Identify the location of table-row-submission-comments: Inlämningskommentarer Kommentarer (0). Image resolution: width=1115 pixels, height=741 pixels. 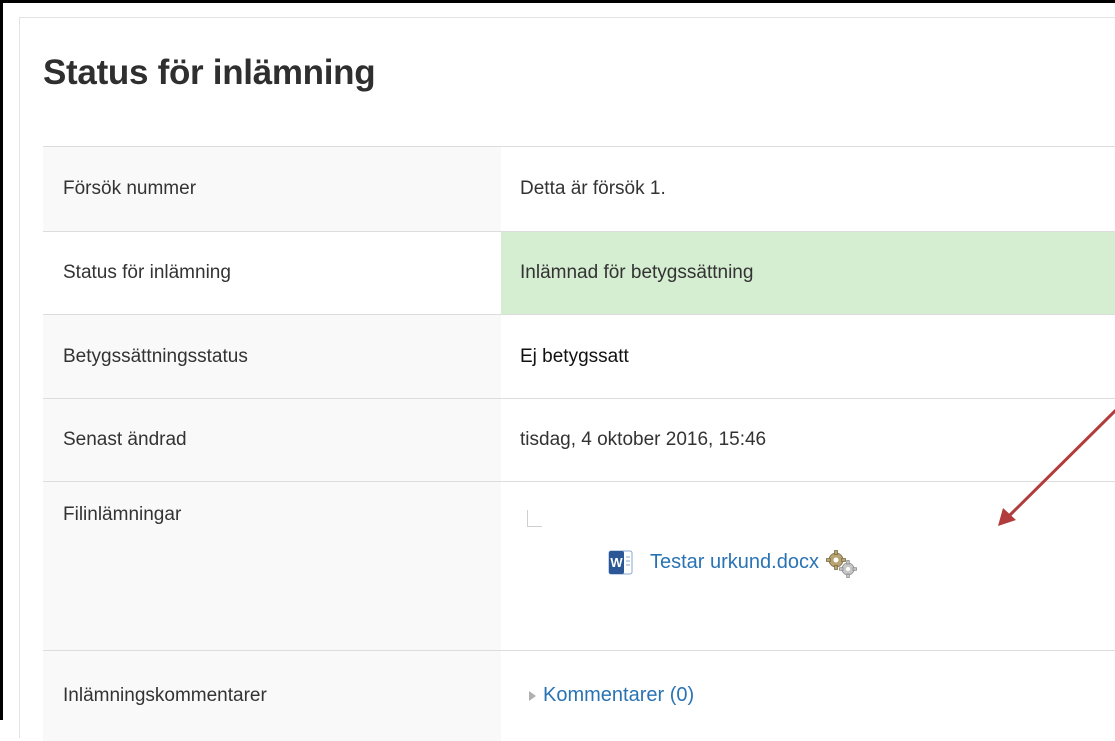
(579, 696).